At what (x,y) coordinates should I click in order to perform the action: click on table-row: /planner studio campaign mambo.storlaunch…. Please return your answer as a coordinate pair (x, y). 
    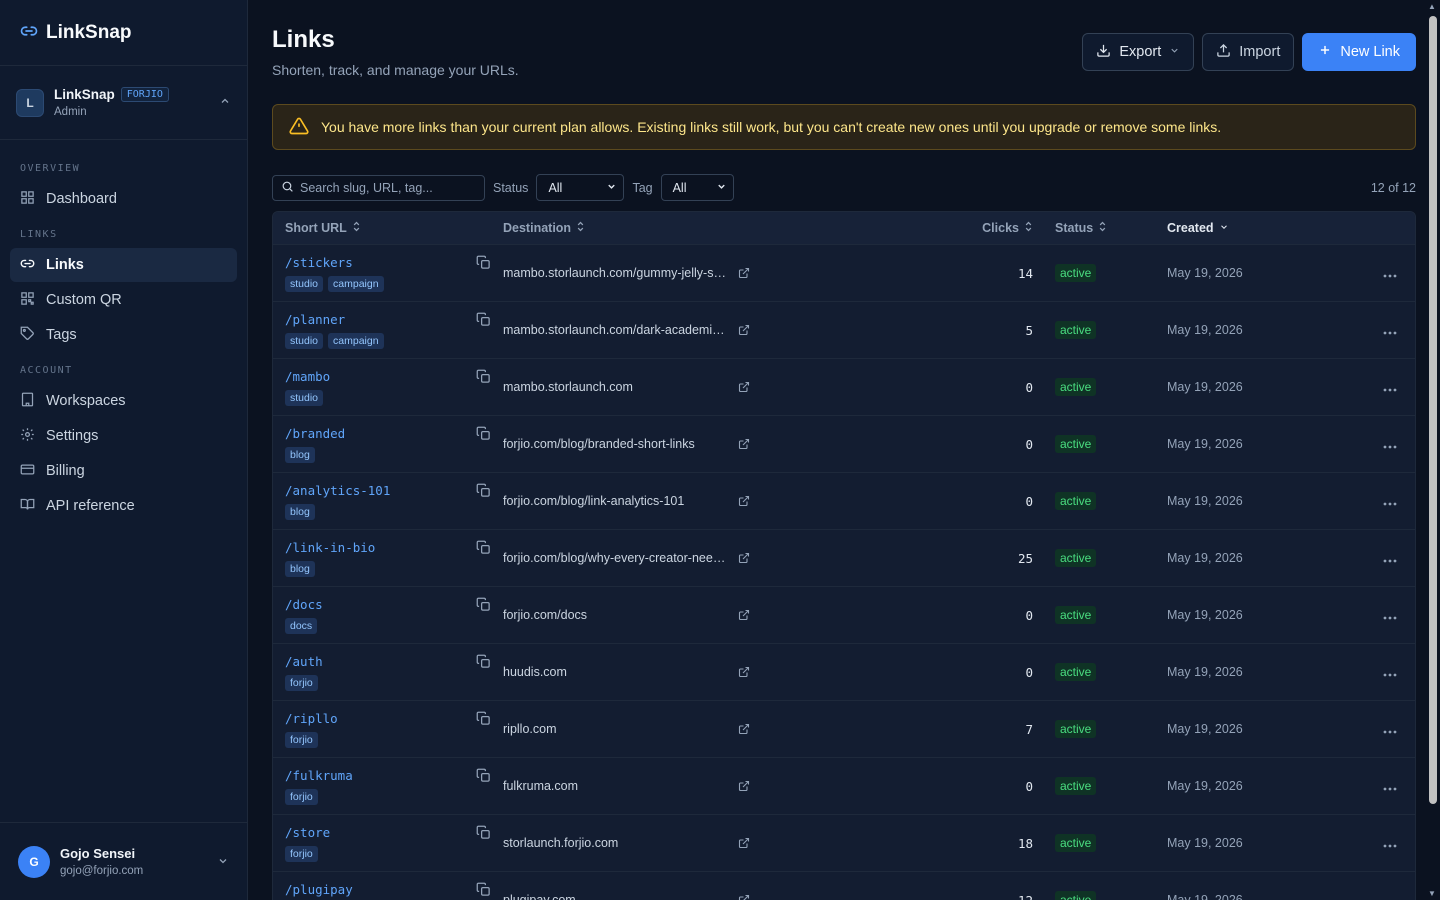
    Looking at the image, I should click on (844, 330).